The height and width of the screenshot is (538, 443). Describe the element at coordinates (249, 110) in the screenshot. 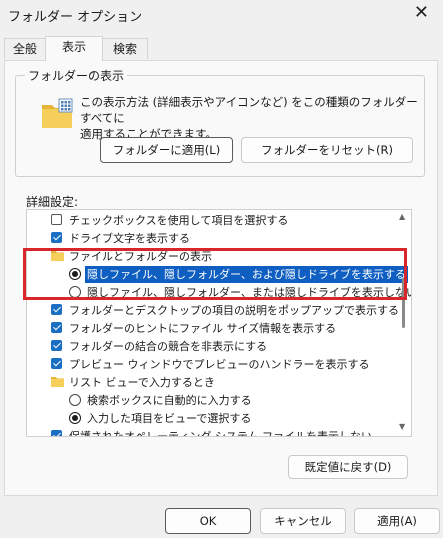

I see `description-line-1: この表示方法 (詳細表示やアイコンなど) をこの種類のフォルダーすべてに` at that location.